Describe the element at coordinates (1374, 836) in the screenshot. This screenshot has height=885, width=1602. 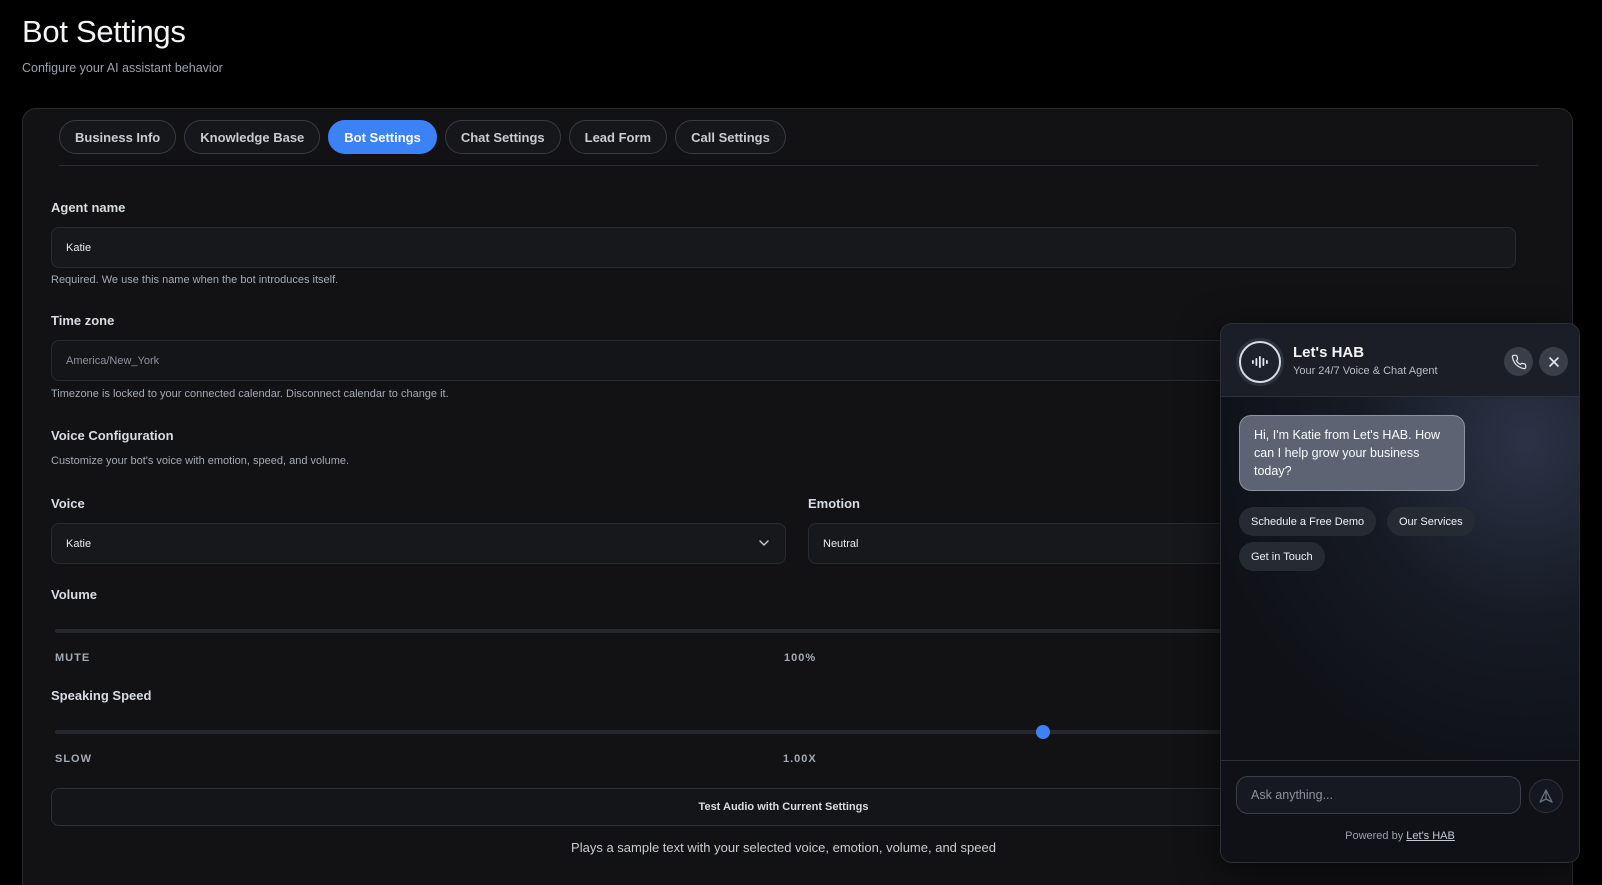
I see `powered-by-prefix: Powered by` at that location.